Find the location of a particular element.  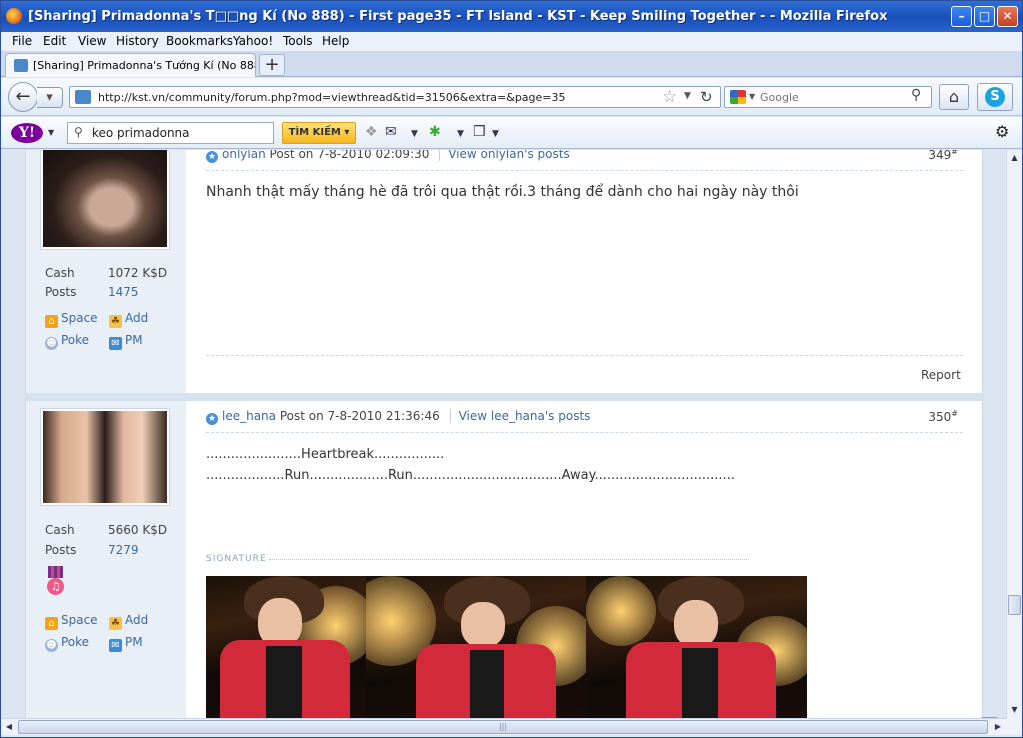

web-search-box: ▼ ⚲ is located at coordinates (828, 97).